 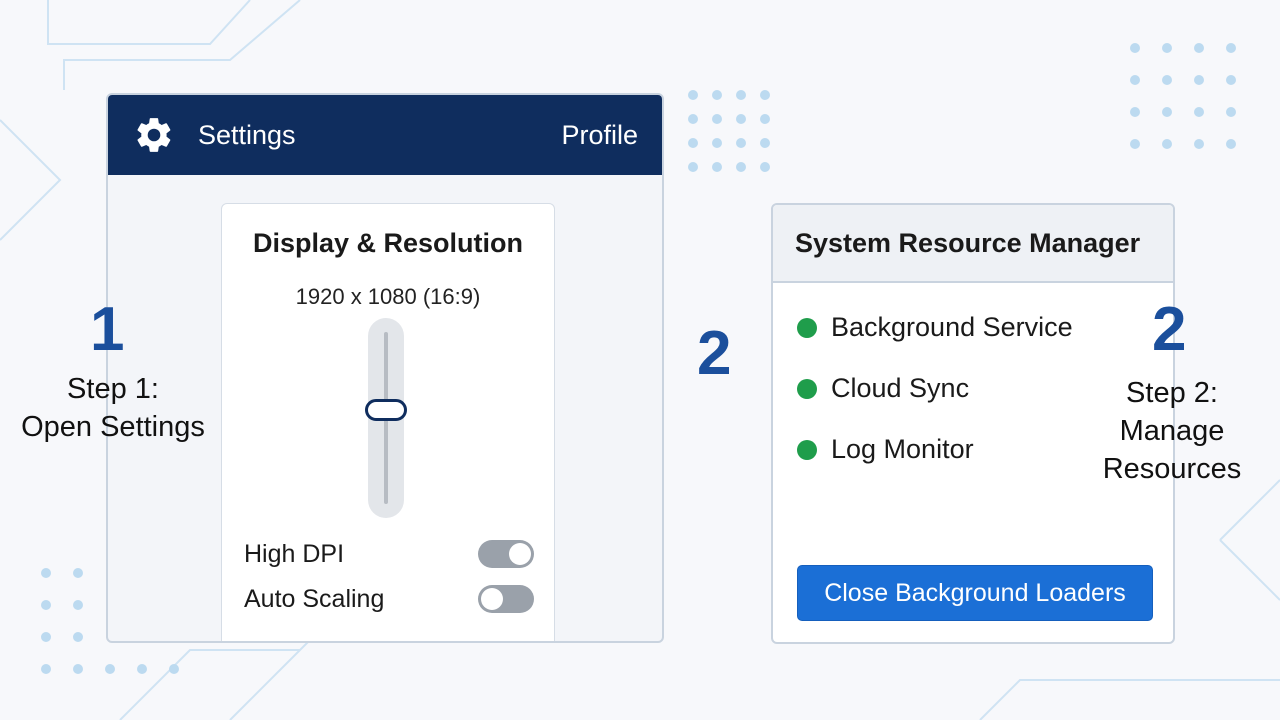 I want to click on toggle-row-auto-scaling: Auto Scaling, so click(x=389, y=599).